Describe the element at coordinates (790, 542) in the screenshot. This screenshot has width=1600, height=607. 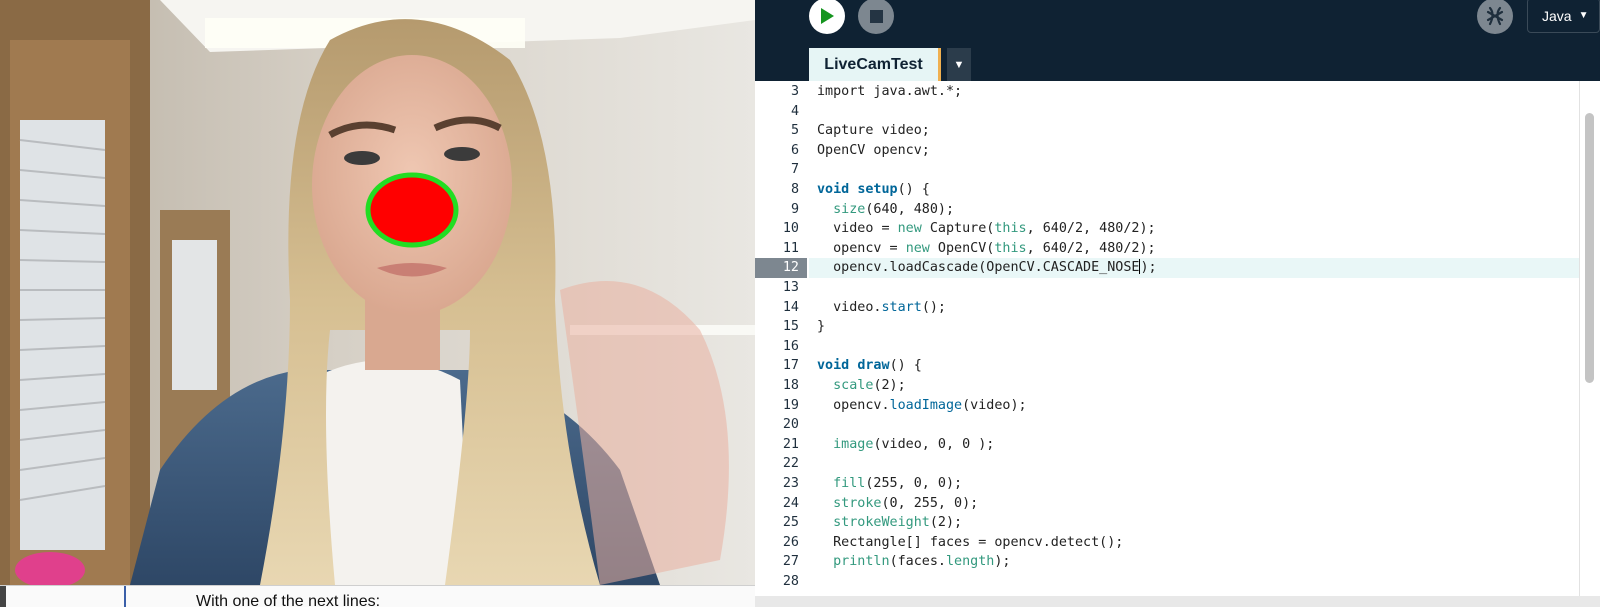
I see `line-number: 26` at that location.